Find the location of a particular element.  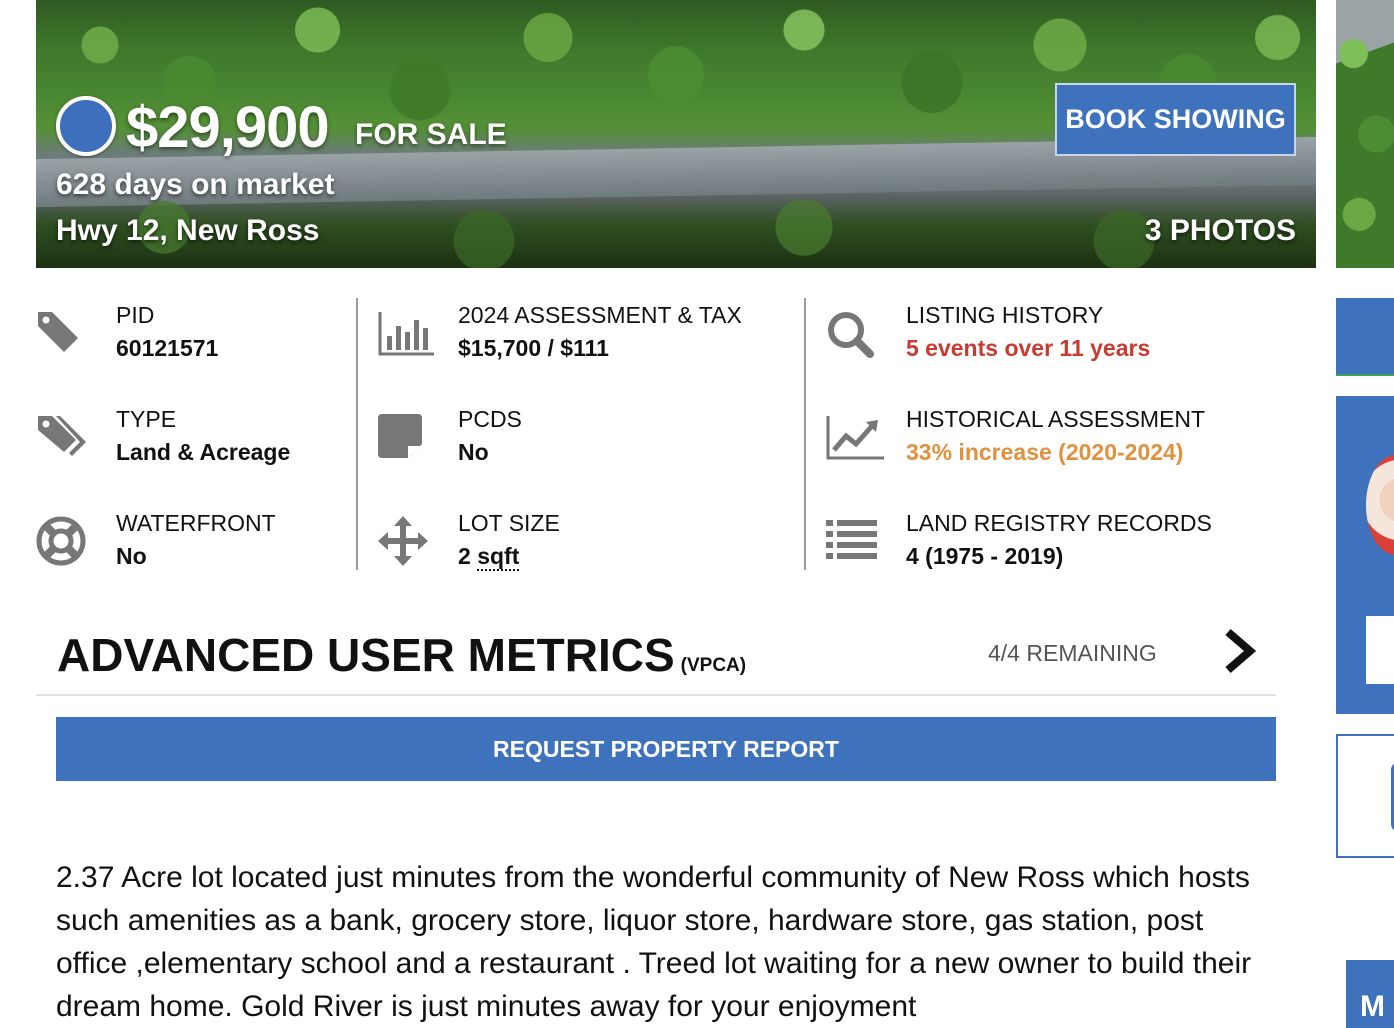

metrics-remaining: 4/4 REMAINING is located at coordinates (1072, 653).